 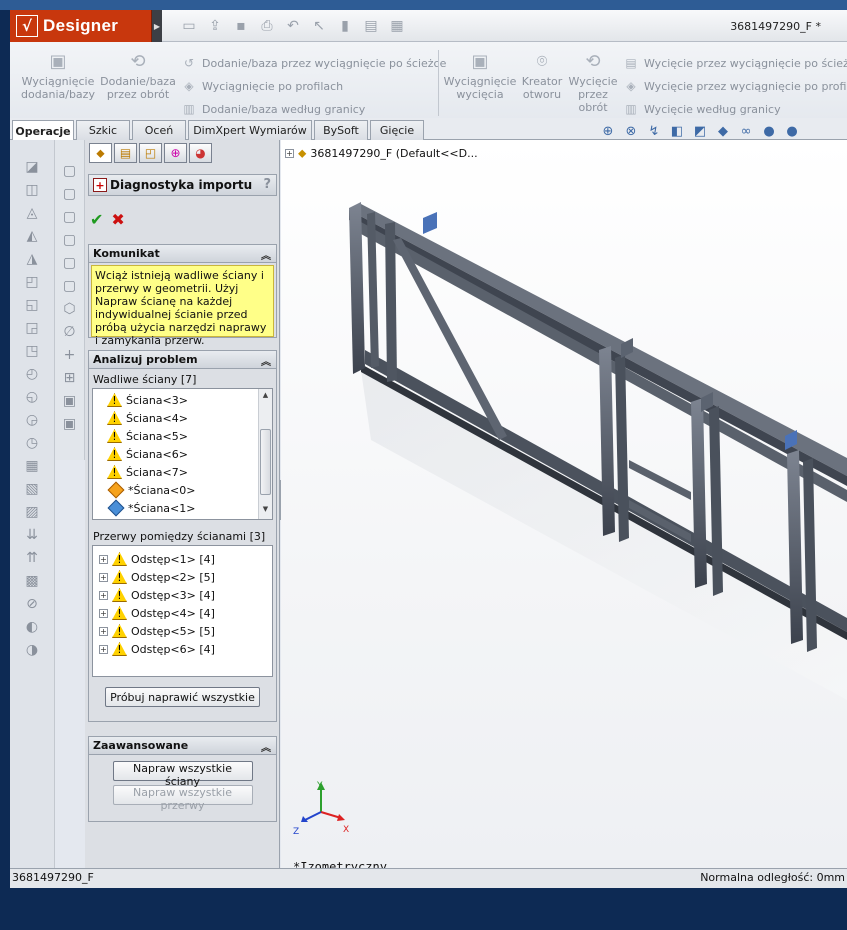 I want to click on tool-b4-icon: ▢, so click(x=70, y=240).